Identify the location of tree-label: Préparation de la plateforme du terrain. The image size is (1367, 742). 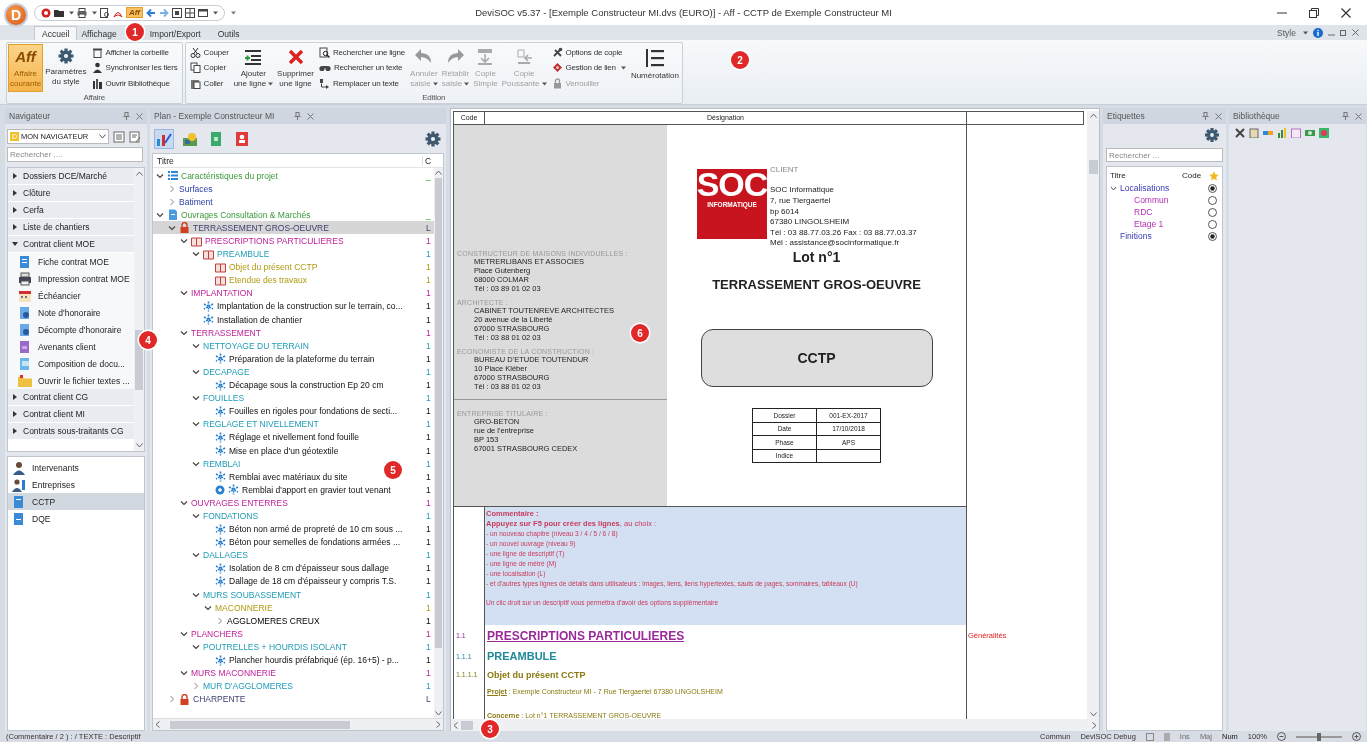
(302, 358).